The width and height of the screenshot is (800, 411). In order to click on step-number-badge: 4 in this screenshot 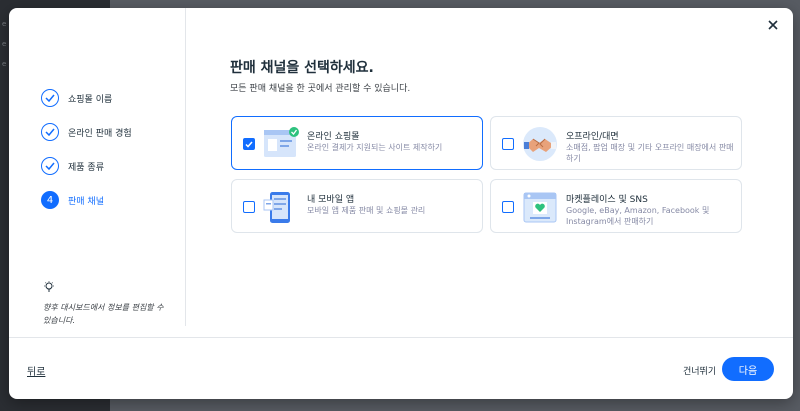, I will do `click(50, 200)`.